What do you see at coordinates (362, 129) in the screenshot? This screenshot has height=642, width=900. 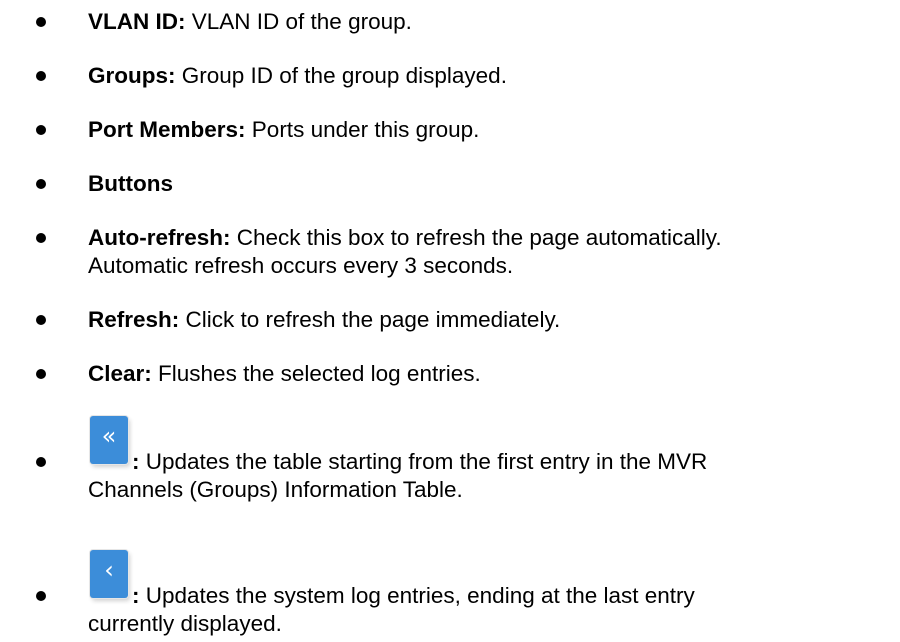 I see `item-desc: Ports under this group.` at bounding box center [362, 129].